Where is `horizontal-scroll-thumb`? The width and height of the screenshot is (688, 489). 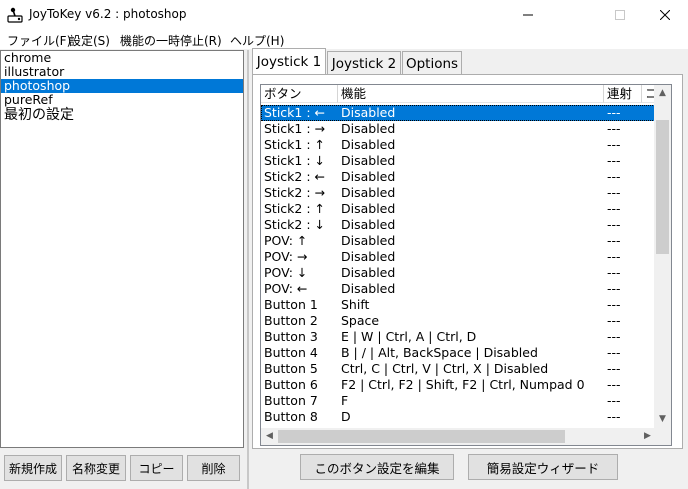
horizontal-scroll-thumb is located at coordinates (421, 436).